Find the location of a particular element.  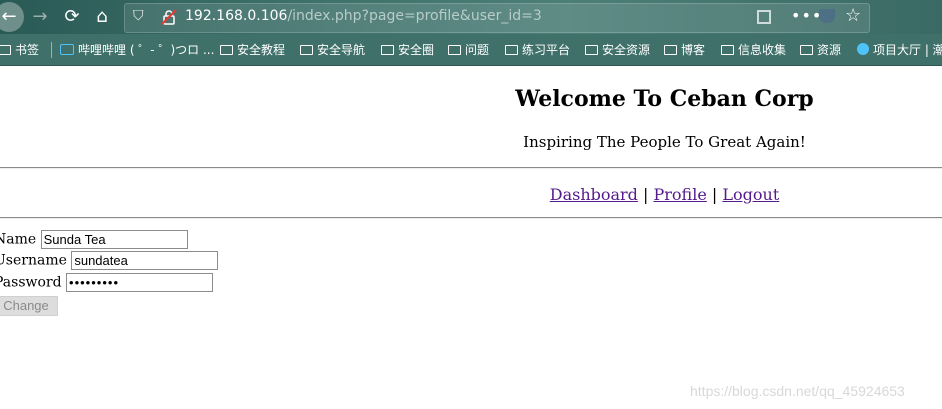

password-label: Password is located at coordinates (31, 282).